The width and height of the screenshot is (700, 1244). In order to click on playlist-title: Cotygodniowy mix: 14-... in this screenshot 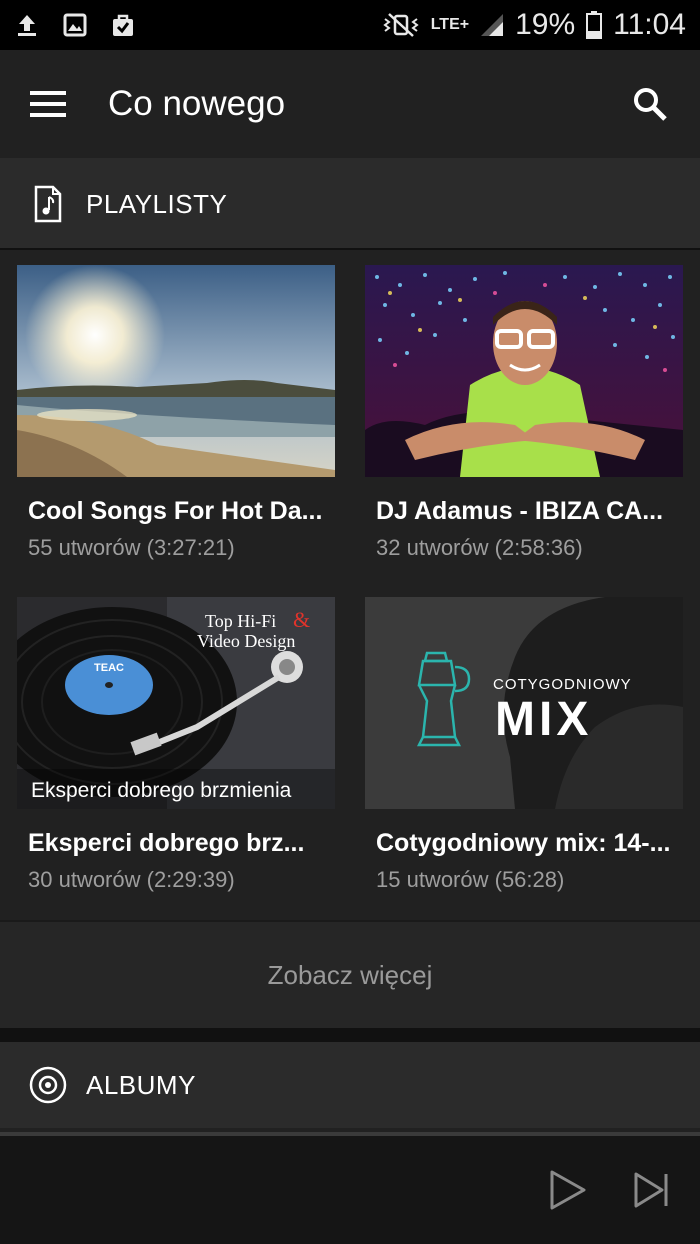, I will do `click(523, 843)`.